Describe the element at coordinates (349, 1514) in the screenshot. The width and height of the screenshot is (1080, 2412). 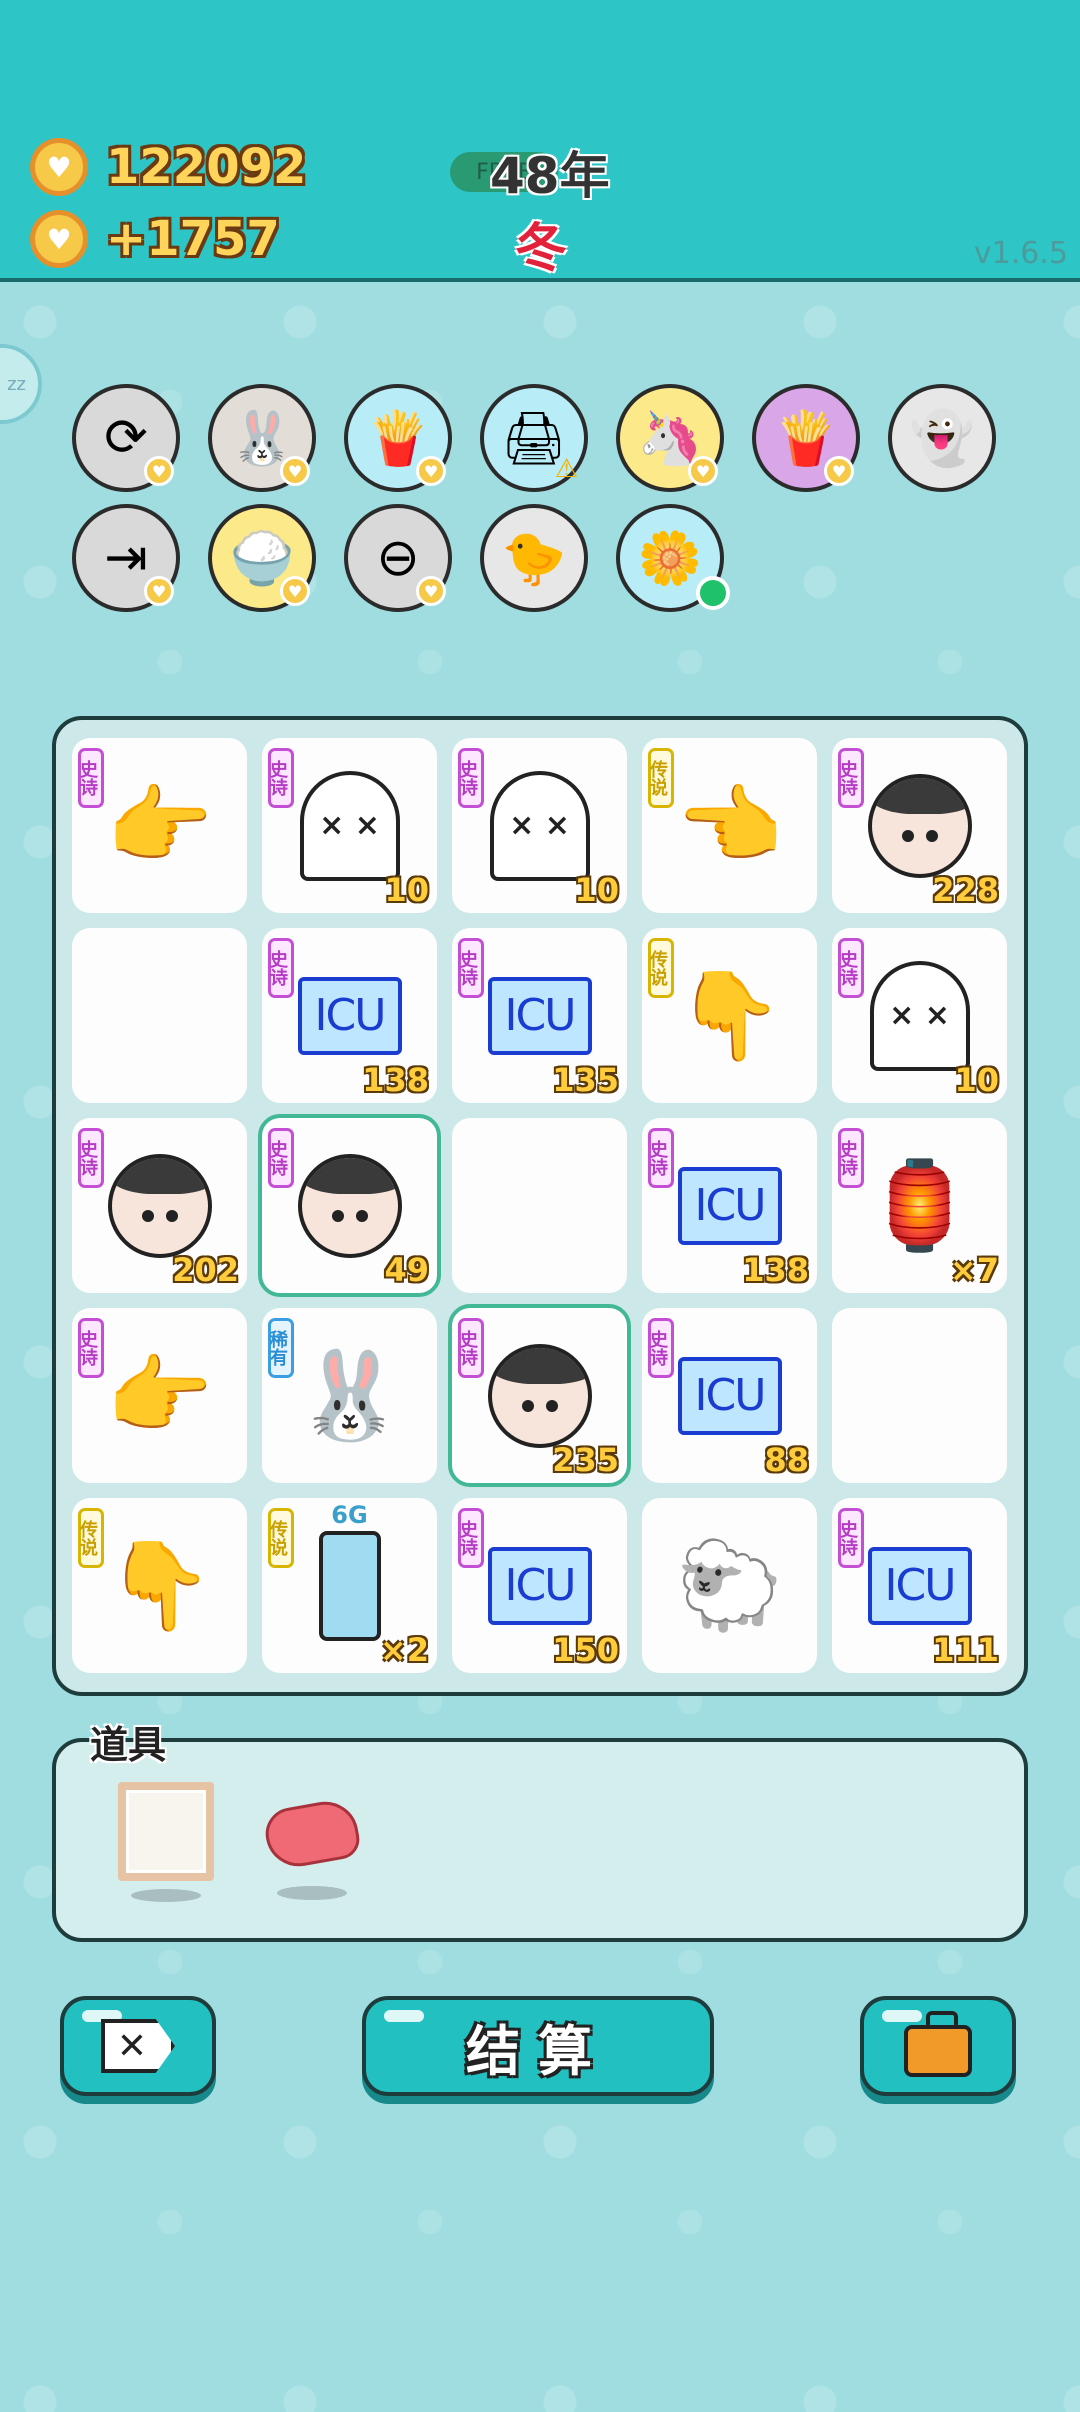
I see `fridge-label: 6G` at that location.